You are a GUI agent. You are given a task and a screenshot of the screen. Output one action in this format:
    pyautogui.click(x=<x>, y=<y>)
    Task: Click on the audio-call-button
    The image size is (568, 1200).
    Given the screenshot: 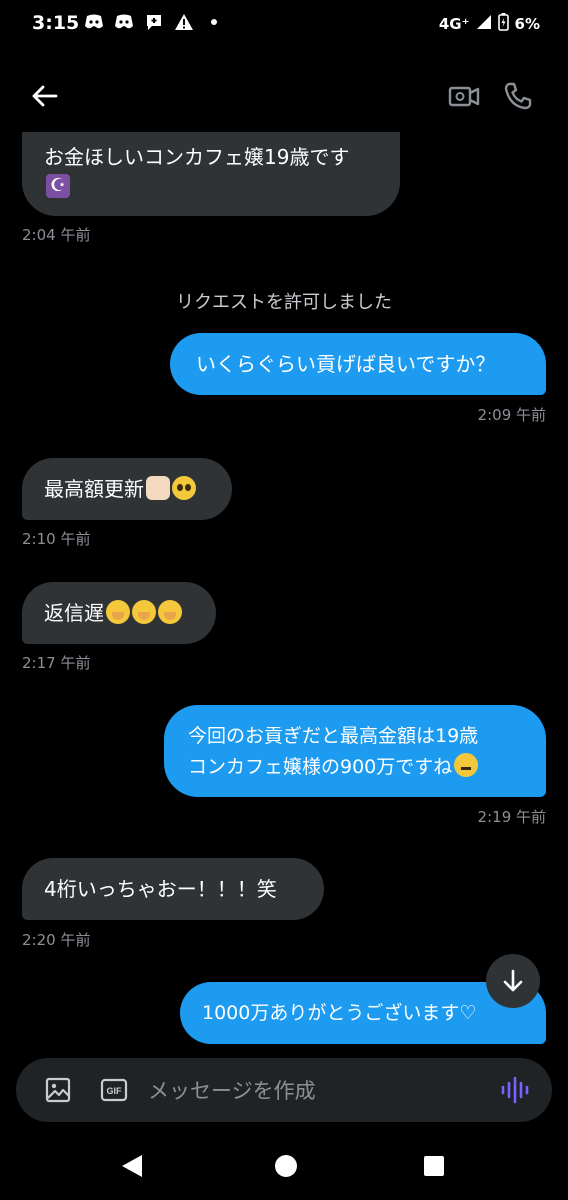 What is the action you would take?
    pyautogui.click(x=518, y=96)
    